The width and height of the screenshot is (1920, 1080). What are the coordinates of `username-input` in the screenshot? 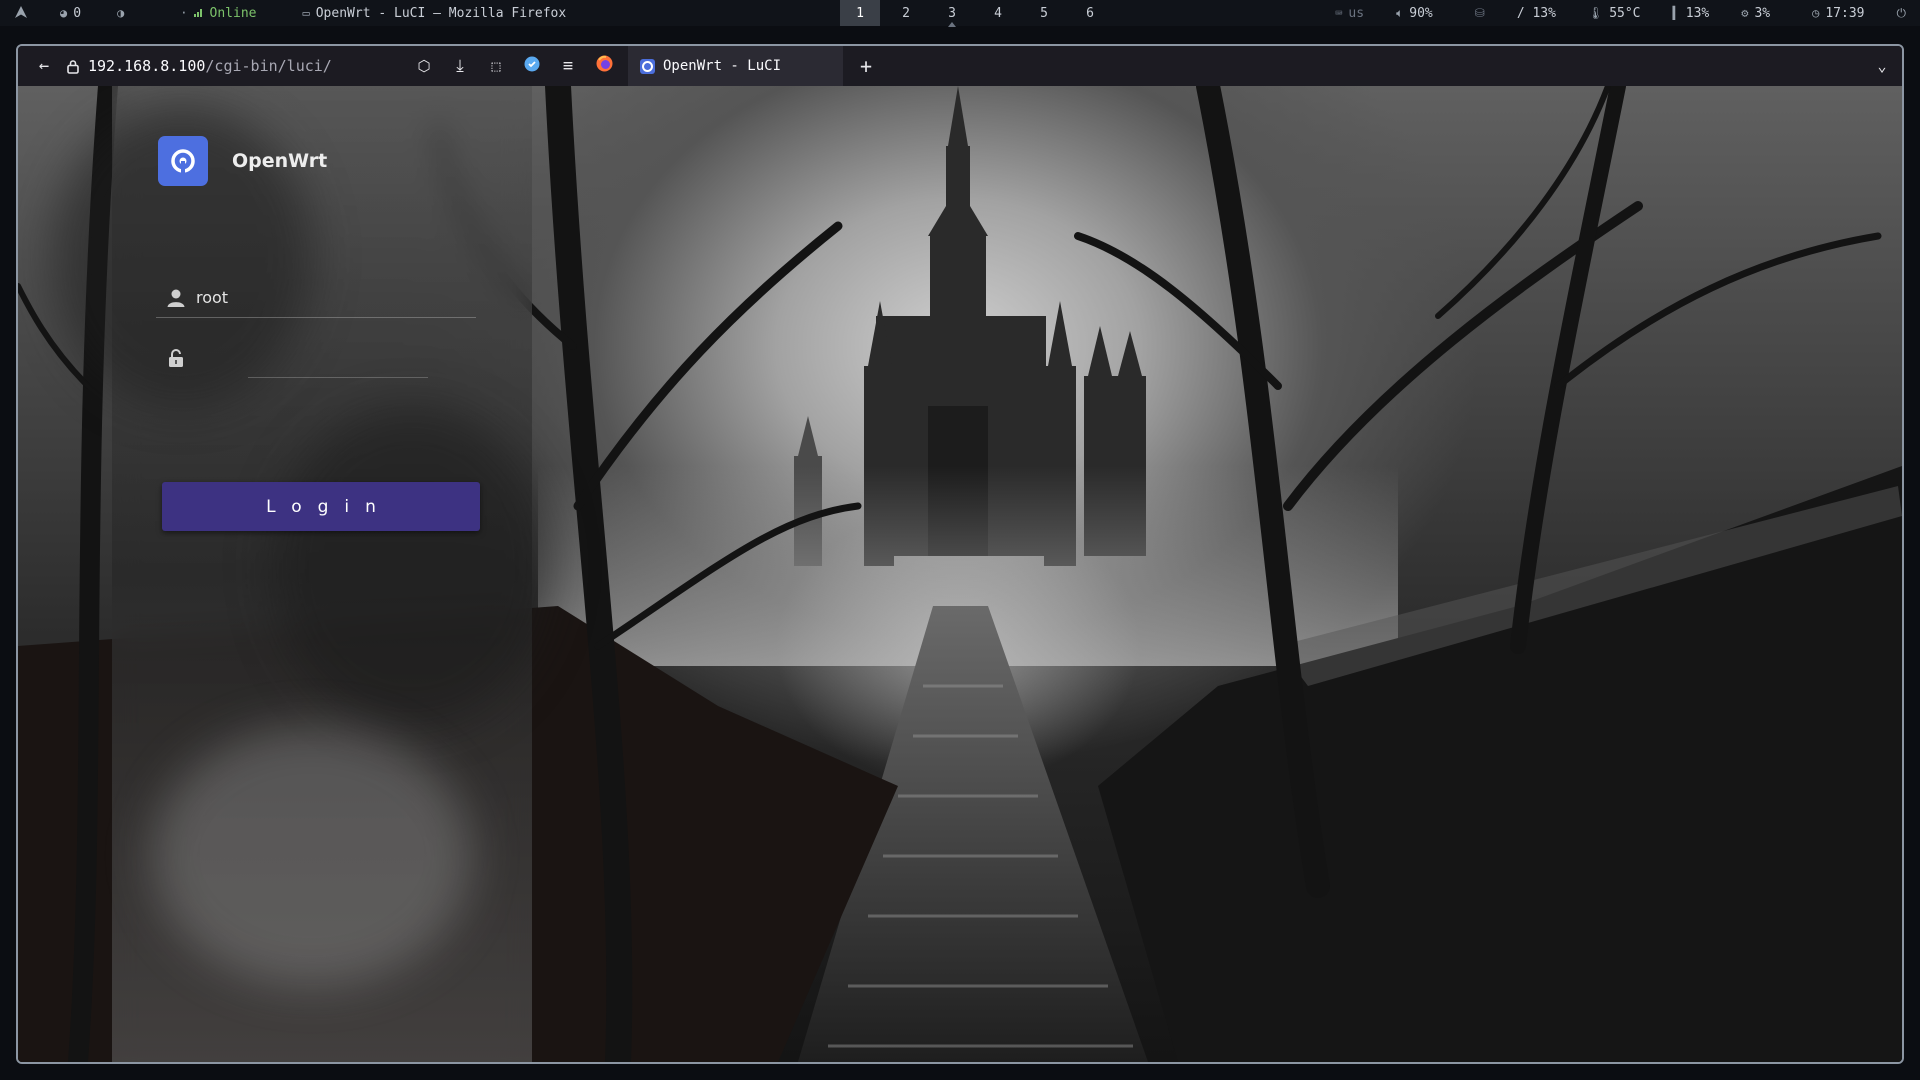 It's located at (326, 297).